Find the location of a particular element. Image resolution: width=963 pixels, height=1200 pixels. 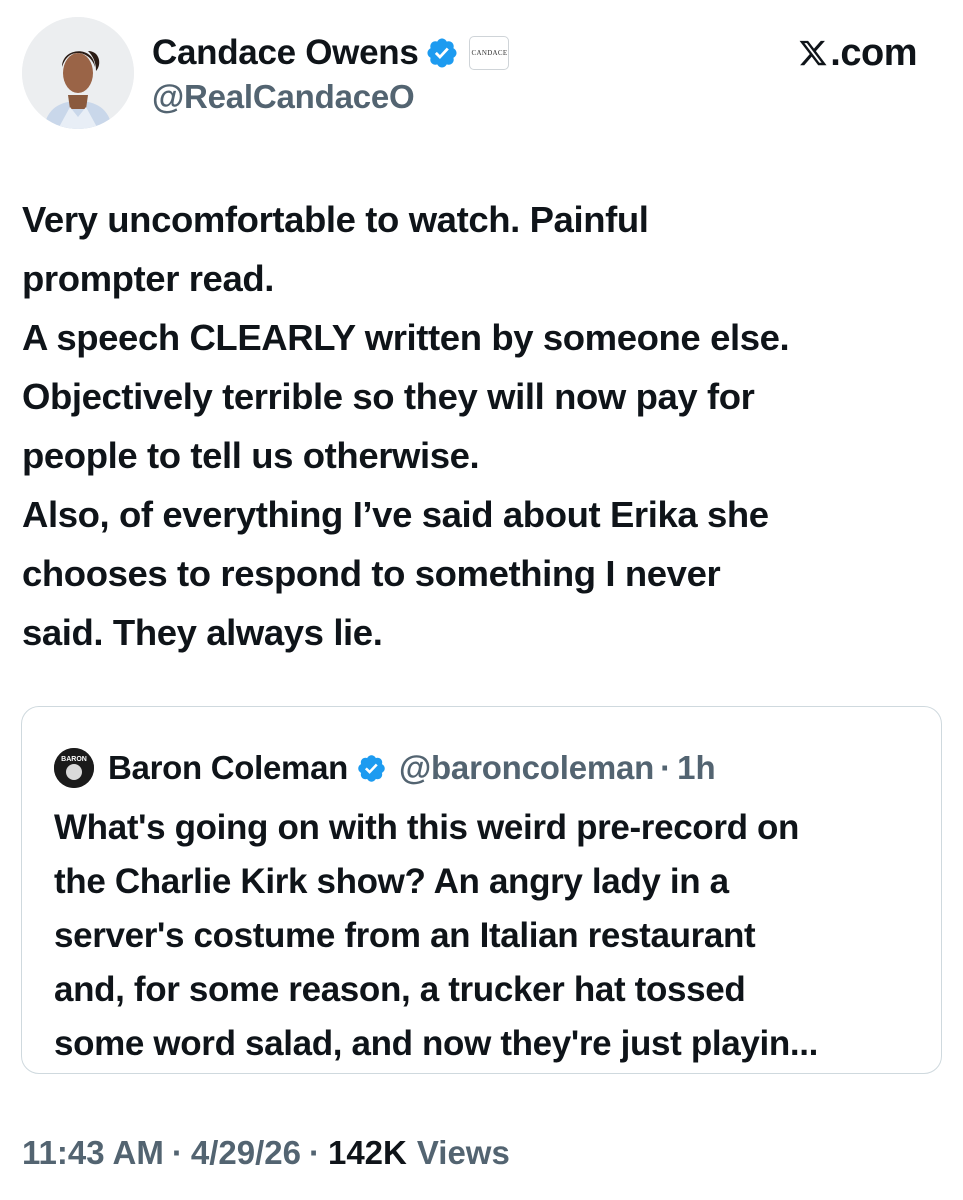

tweet-header: Candace Owens CANDACE @RealCandaceO .com is located at coordinates (481, 75).